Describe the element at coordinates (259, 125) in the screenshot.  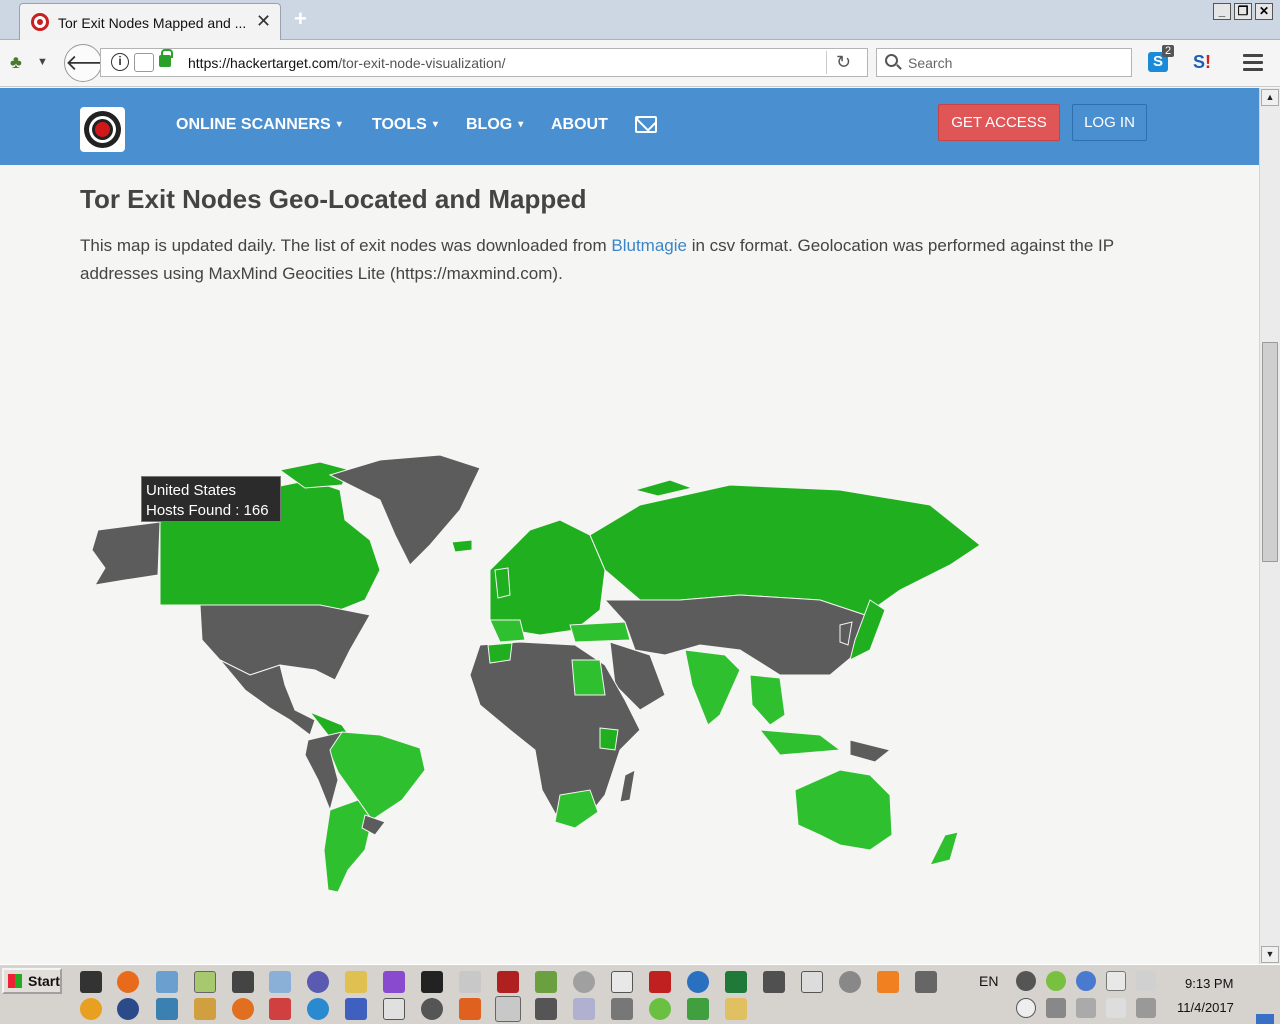
I see `nav-online-scanners: ONLINE SCANNERS ▾` at that location.